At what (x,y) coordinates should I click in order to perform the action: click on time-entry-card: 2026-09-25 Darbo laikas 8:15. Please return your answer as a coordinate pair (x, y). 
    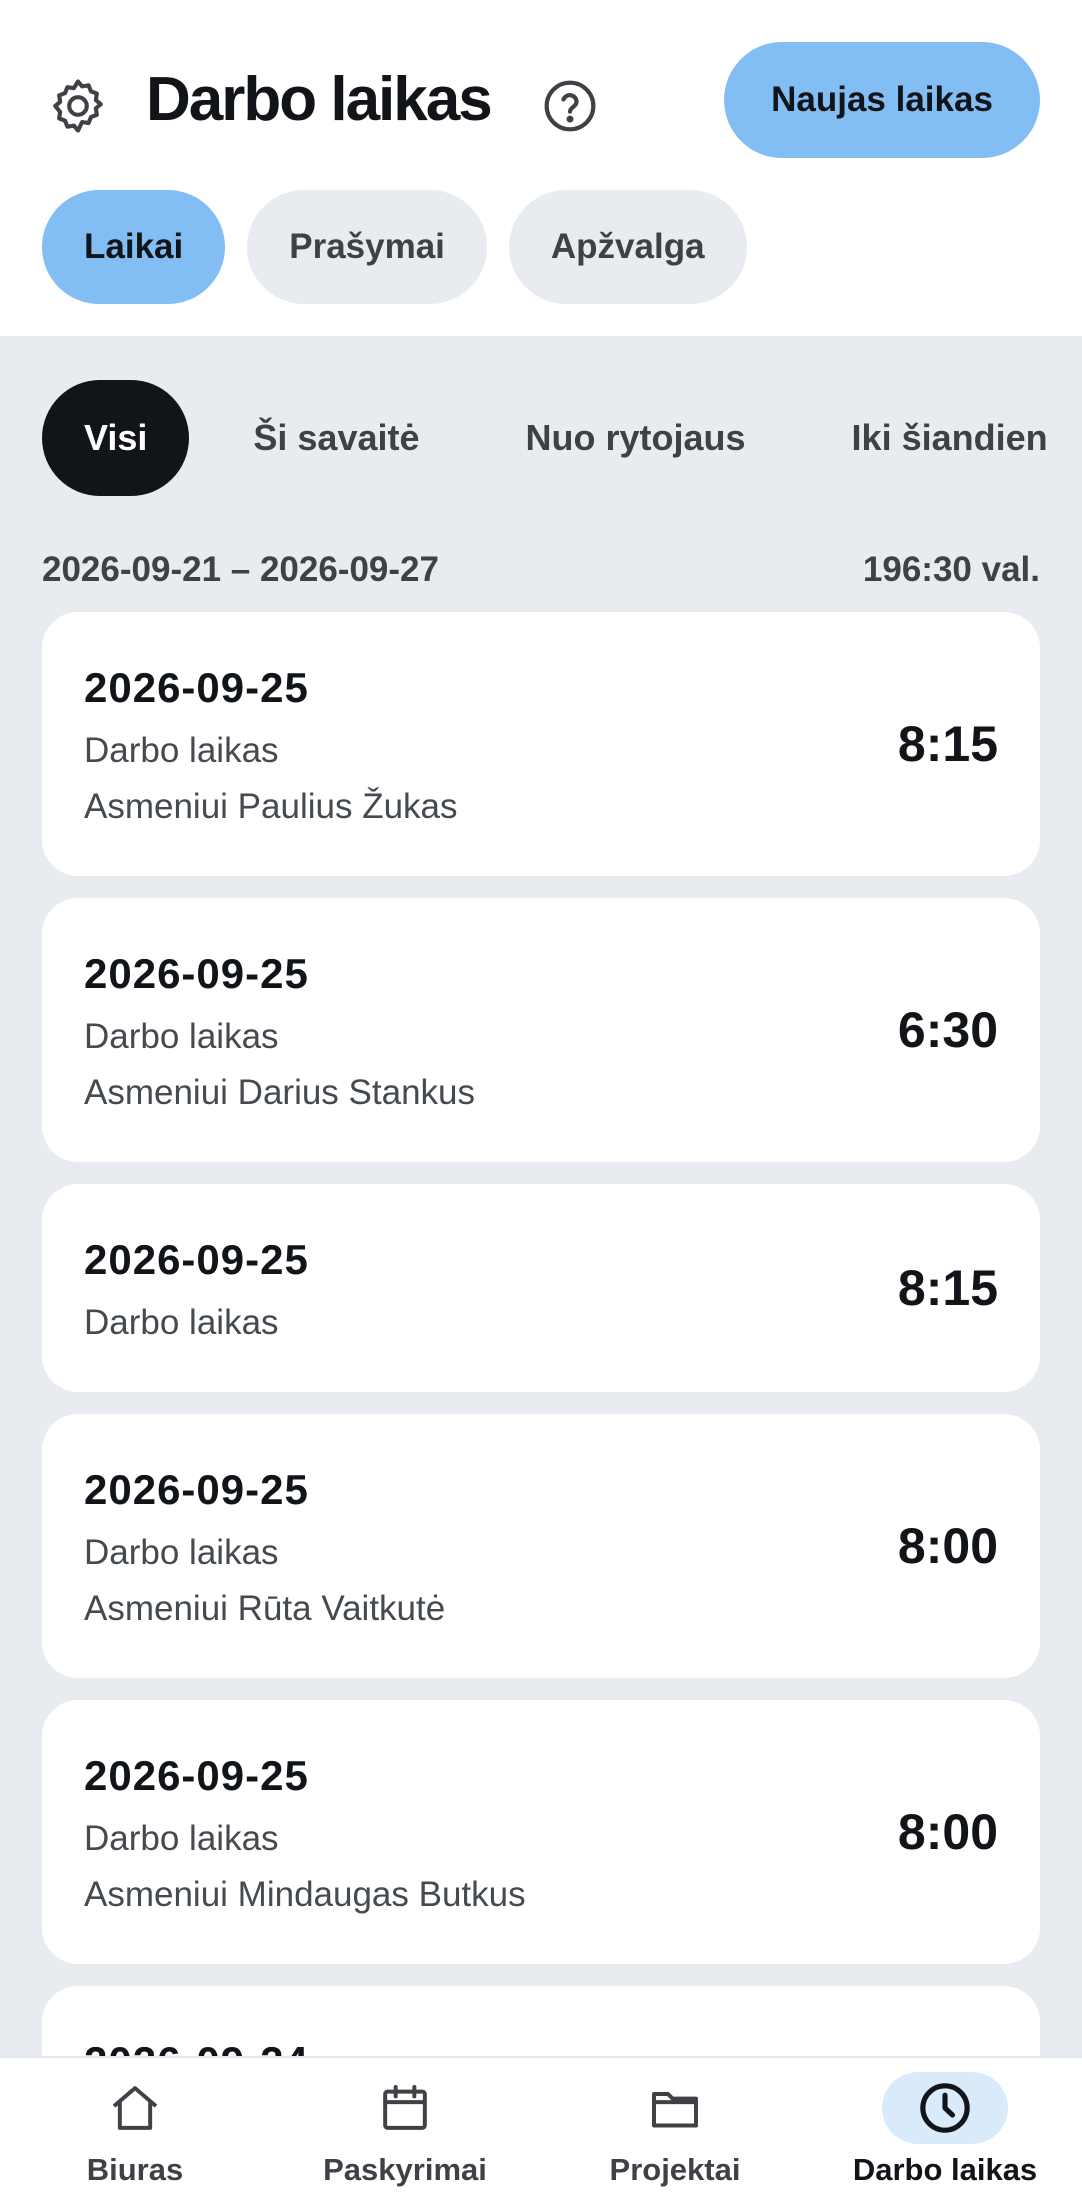
    Looking at the image, I should click on (541, 1288).